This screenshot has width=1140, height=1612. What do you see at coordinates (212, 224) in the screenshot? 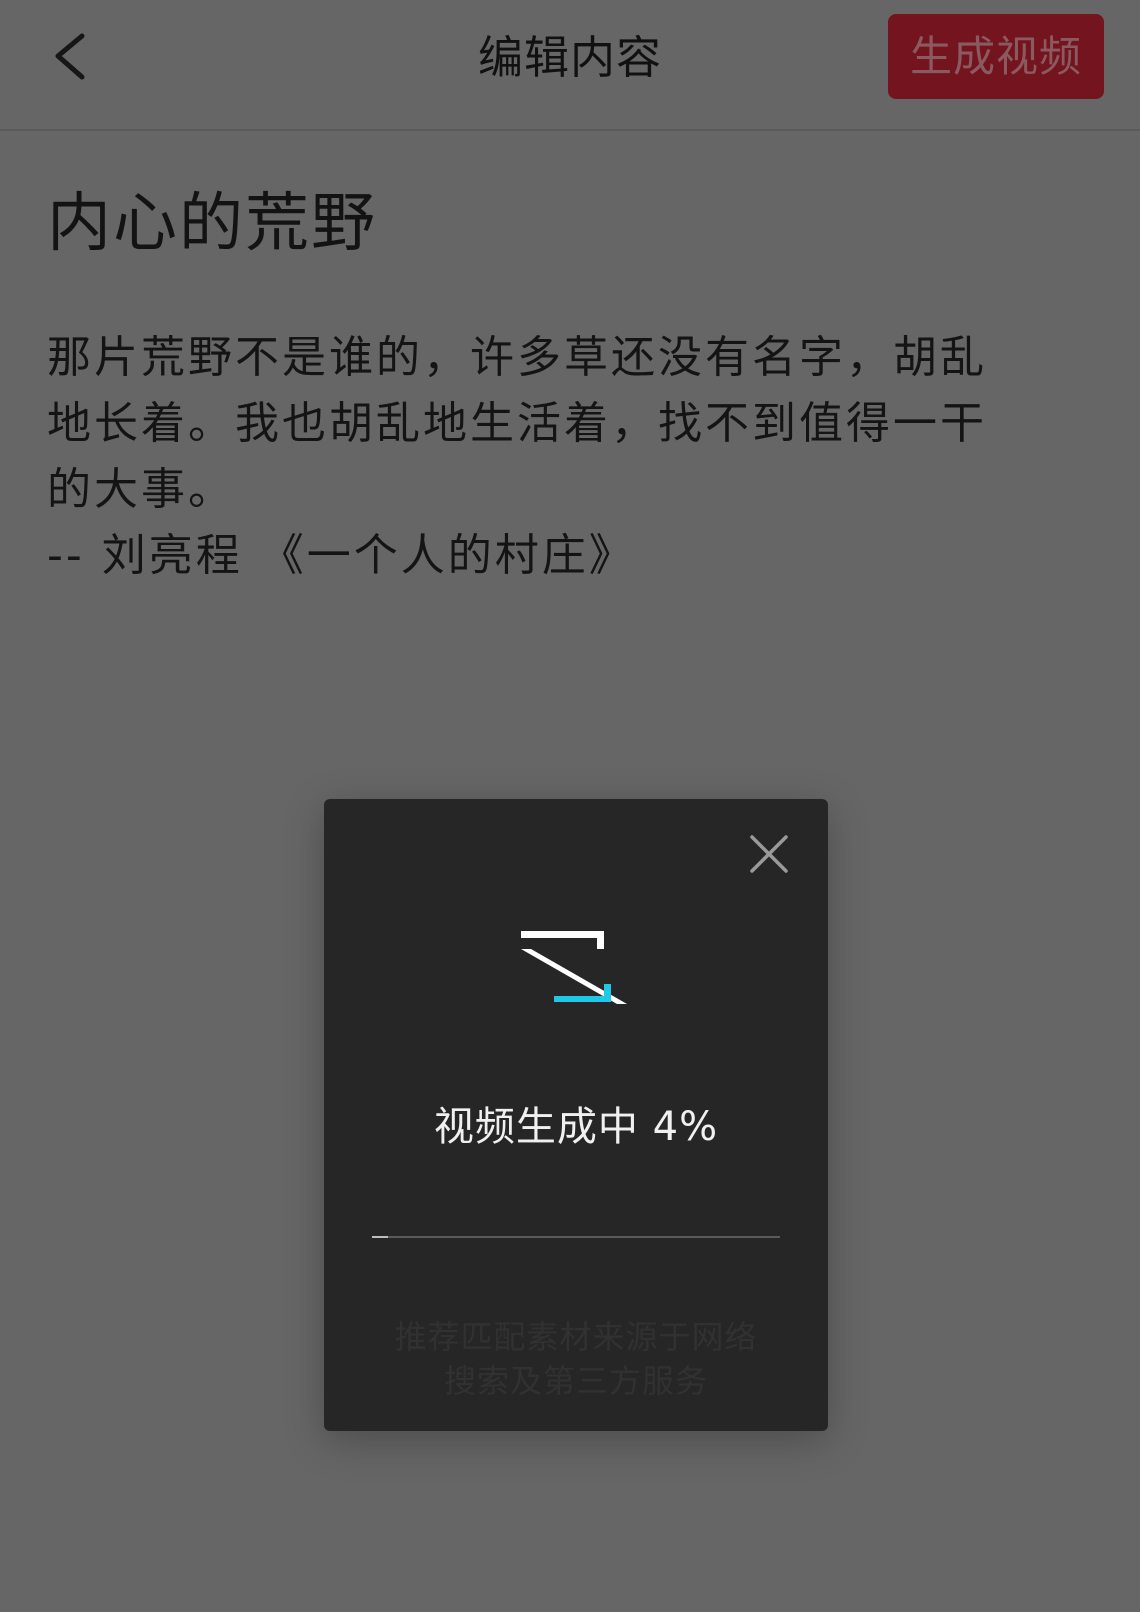
I see `content-title: 内心的荒野` at bounding box center [212, 224].